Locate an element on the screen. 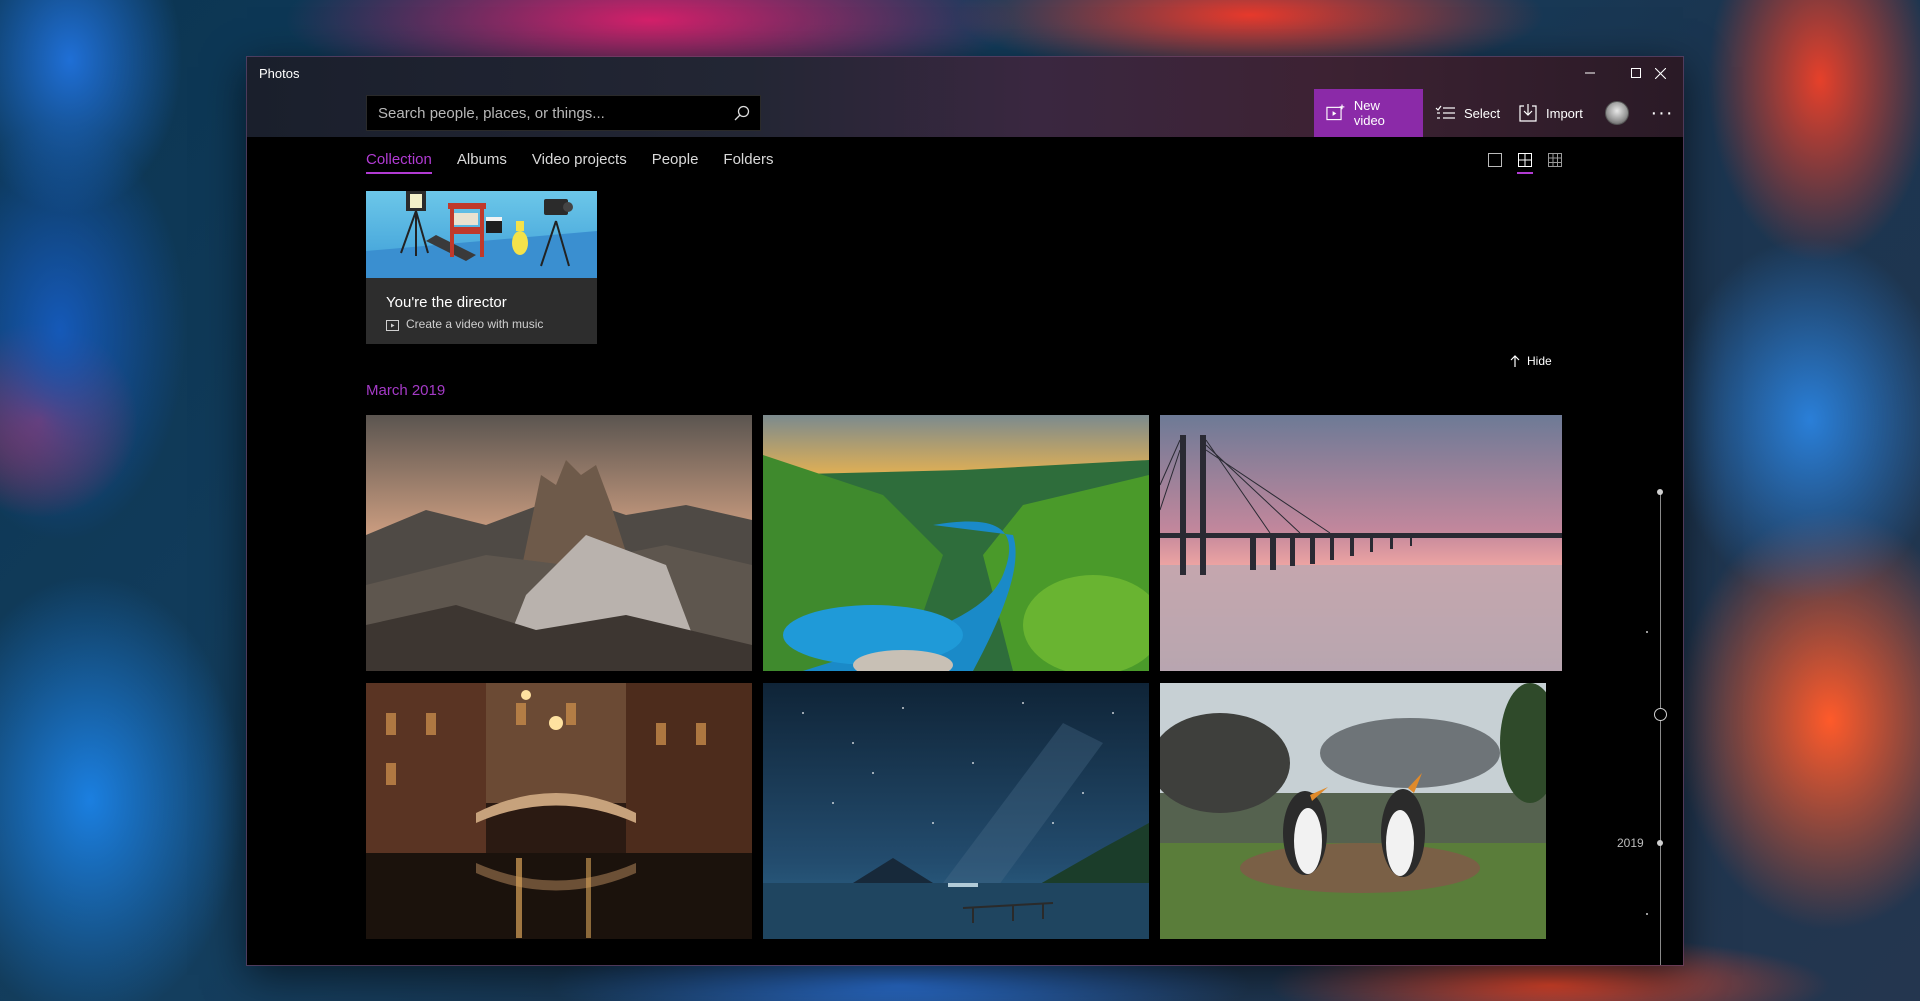 Image resolution: width=1920 pixels, height=1001 pixels. photo-penguins is located at coordinates (1353, 811).